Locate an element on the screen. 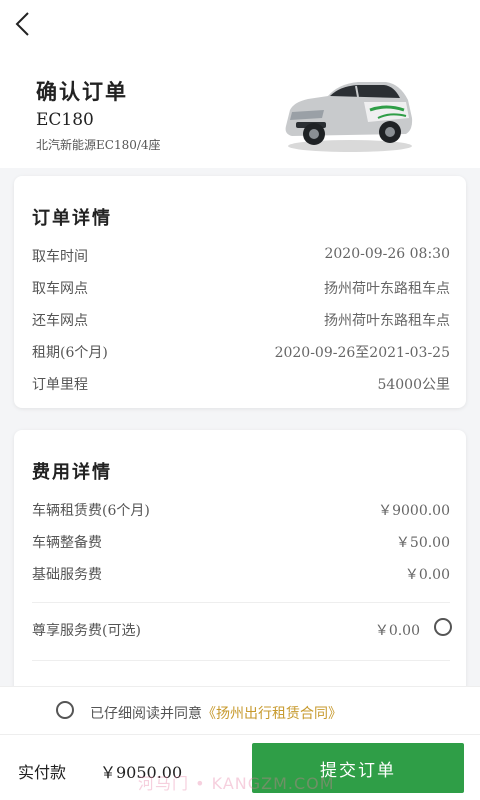 The height and width of the screenshot is (800, 480). fee-row-rental: 车辆租赁费(6个月) ￥9000.00 is located at coordinates (241, 511).